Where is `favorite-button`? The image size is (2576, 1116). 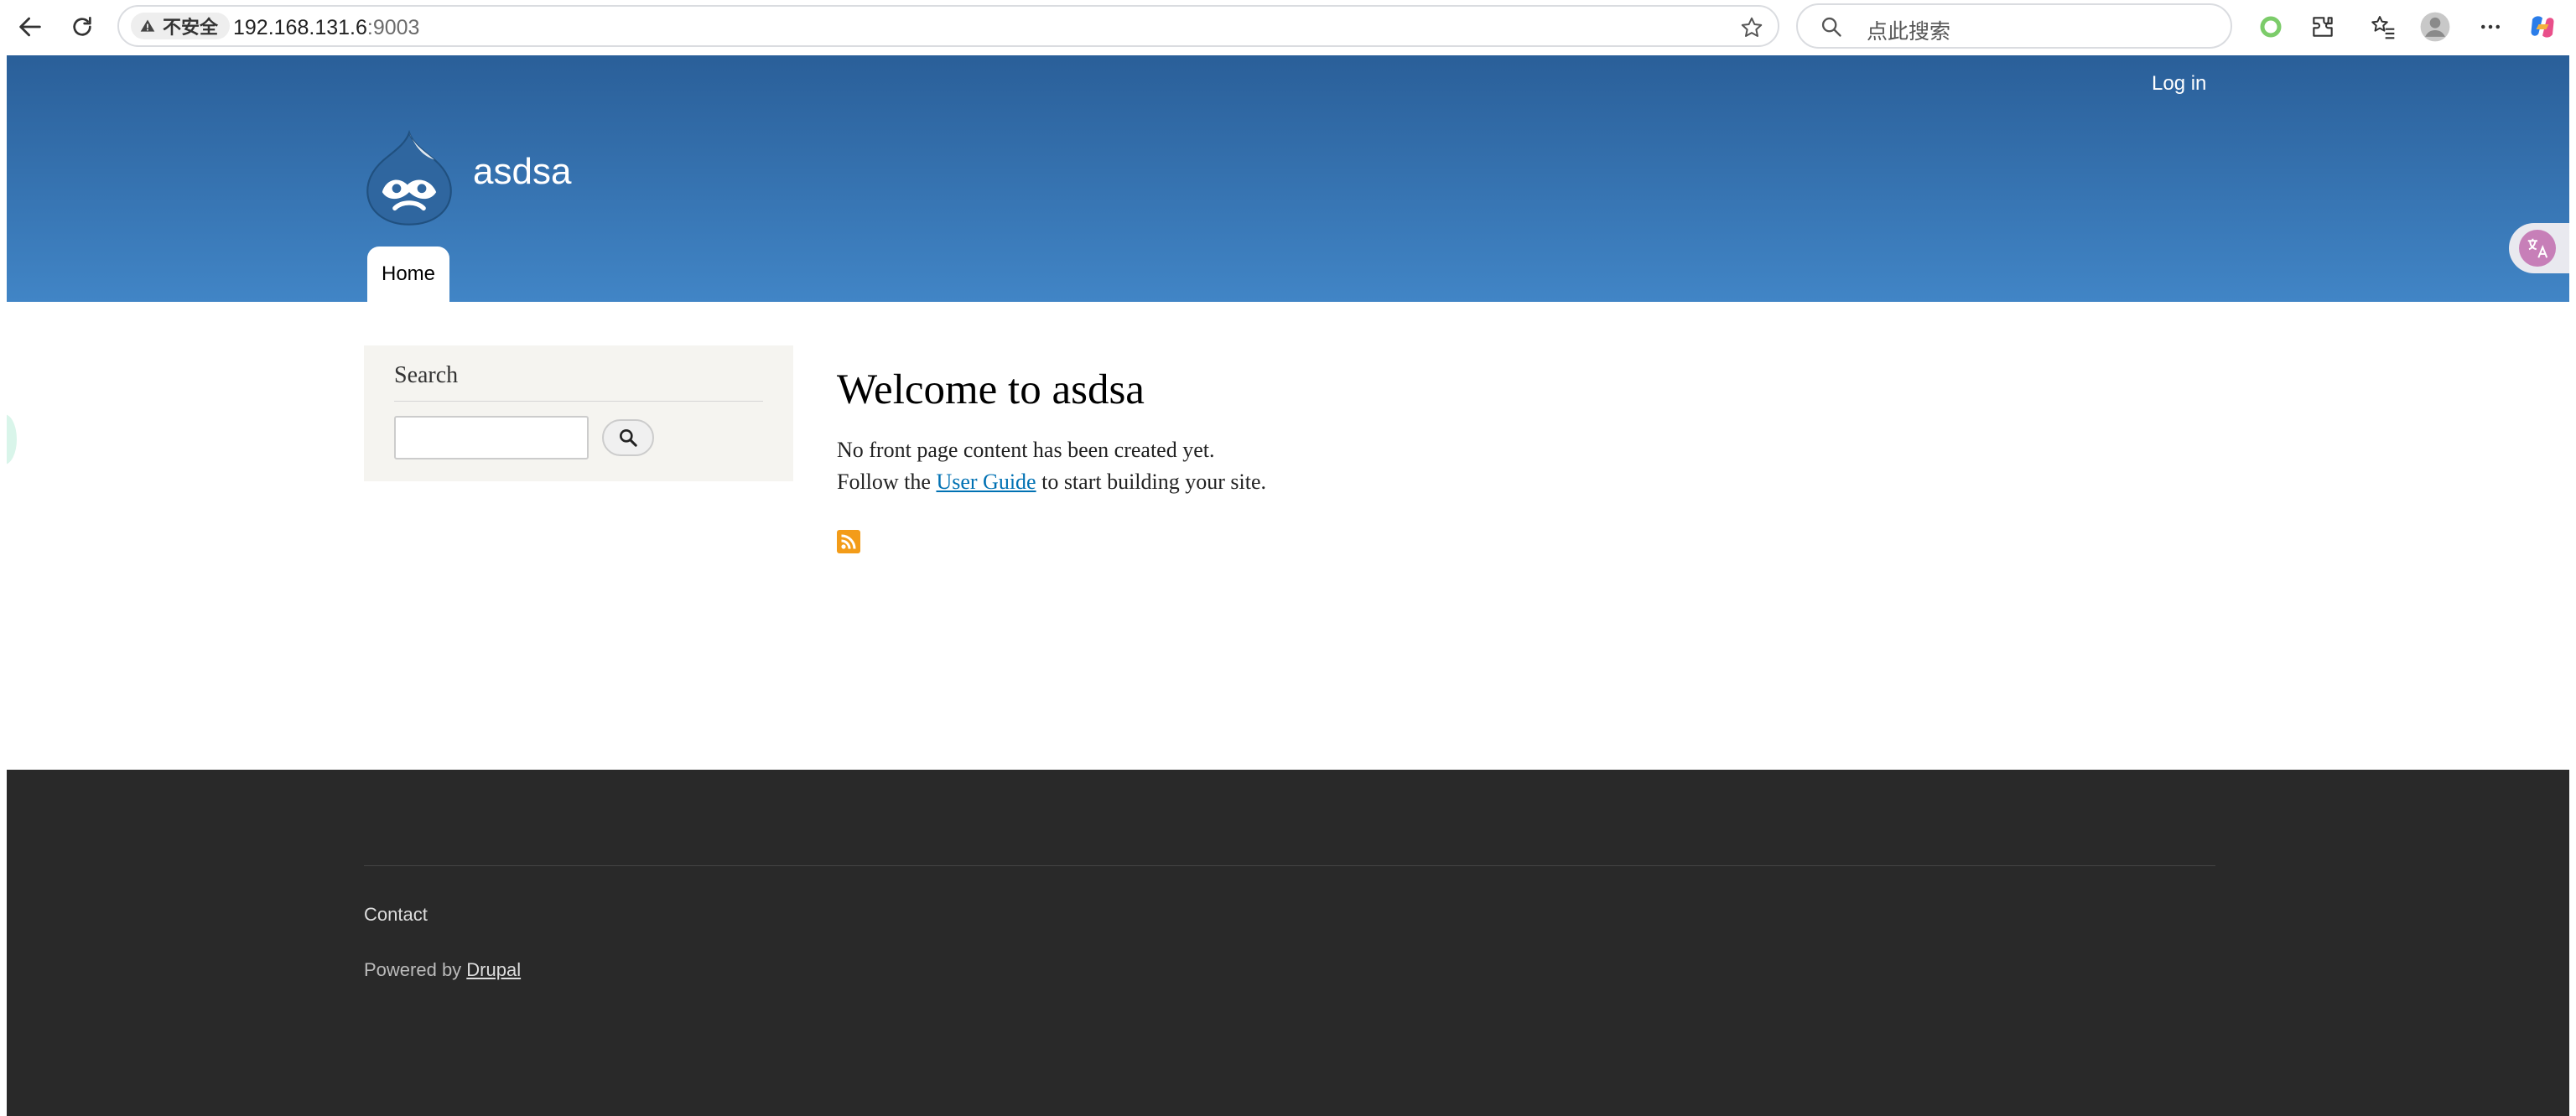 favorite-button is located at coordinates (1751, 29).